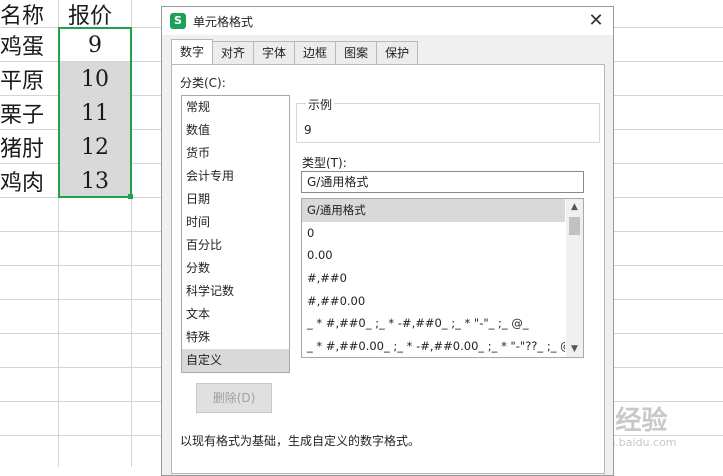 The height and width of the screenshot is (476, 723). What do you see at coordinates (28, 14) in the screenshot?
I see `header-name-cell: 名称` at bounding box center [28, 14].